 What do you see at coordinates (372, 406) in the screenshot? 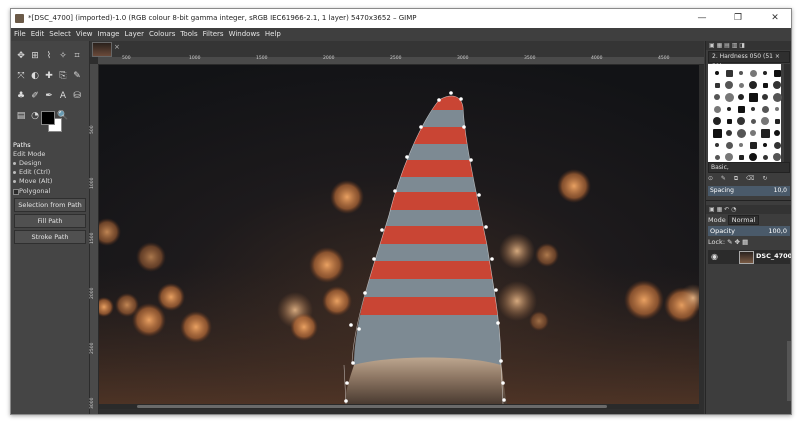
I see `horizontal-scroll-thumb` at bounding box center [372, 406].